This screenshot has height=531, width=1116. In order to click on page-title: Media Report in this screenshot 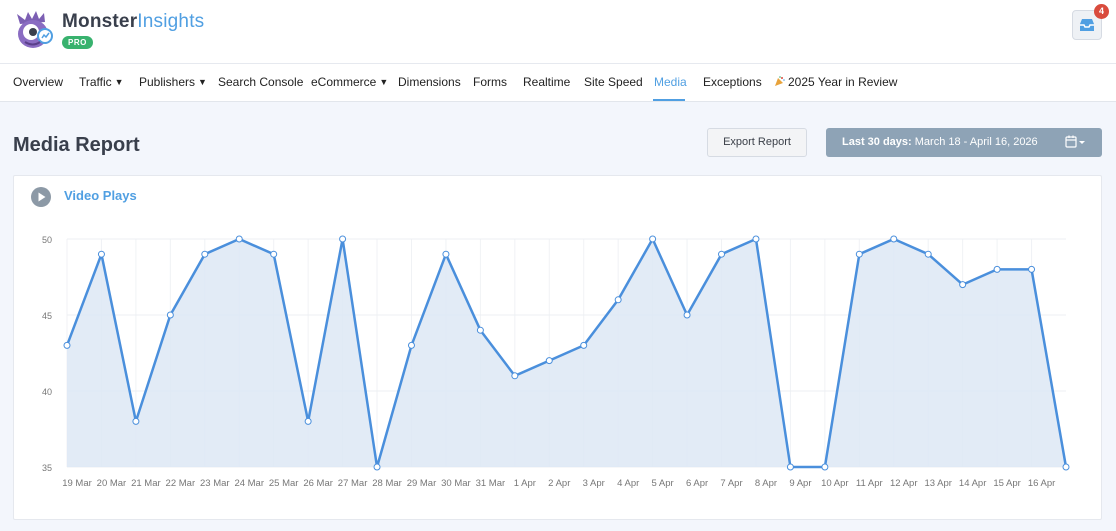, I will do `click(76, 145)`.